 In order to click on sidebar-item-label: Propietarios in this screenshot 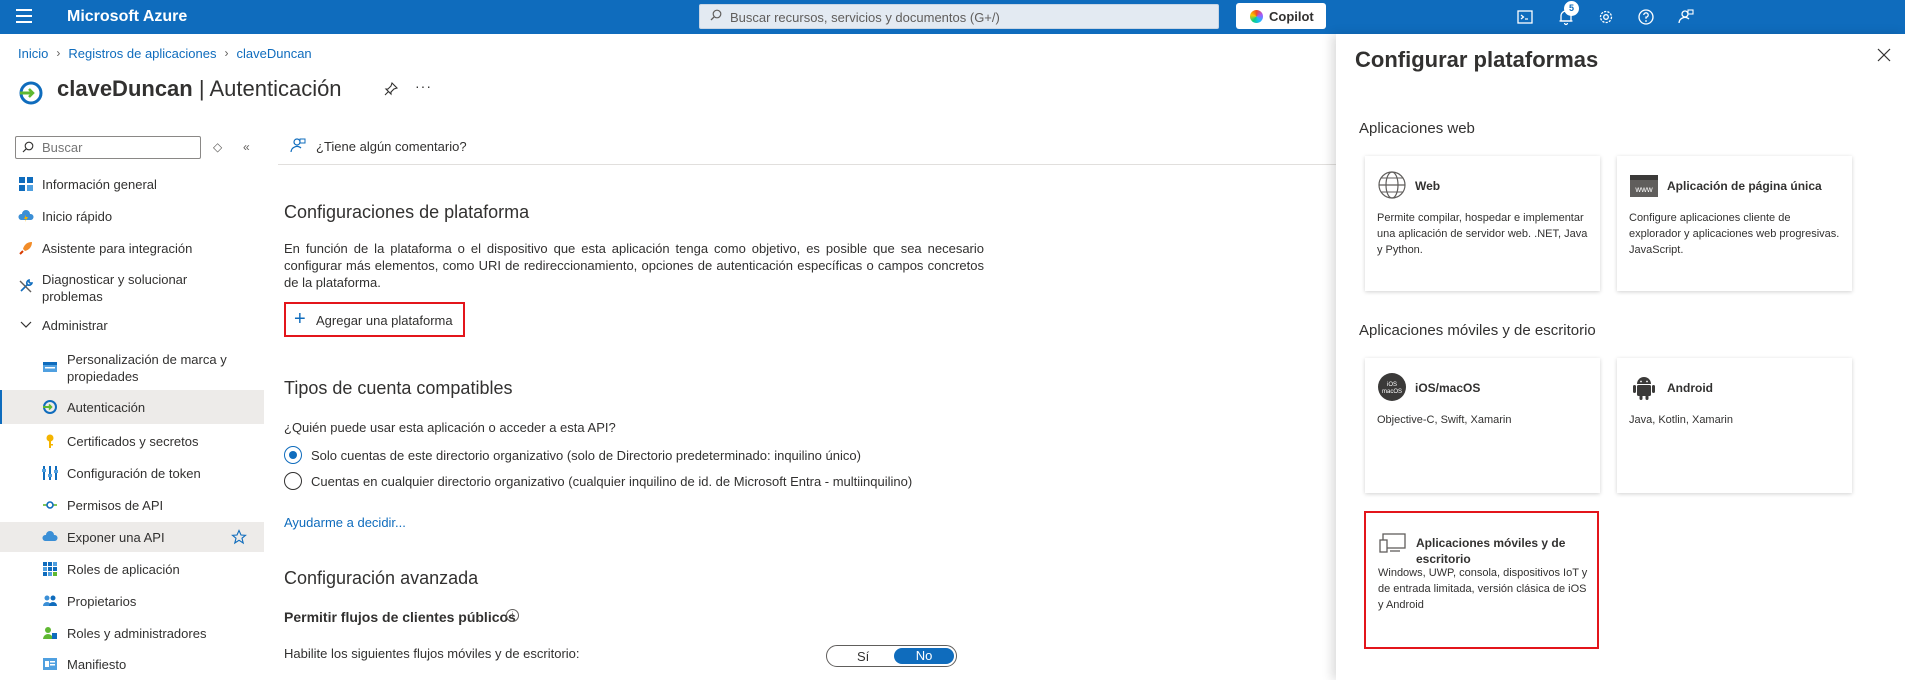, I will do `click(102, 601)`.